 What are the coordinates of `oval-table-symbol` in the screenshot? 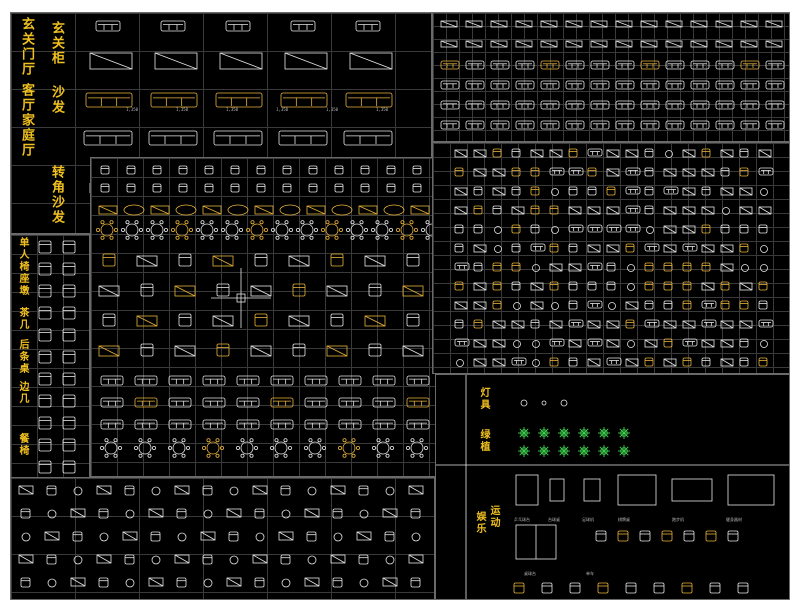 It's located at (238, 210).